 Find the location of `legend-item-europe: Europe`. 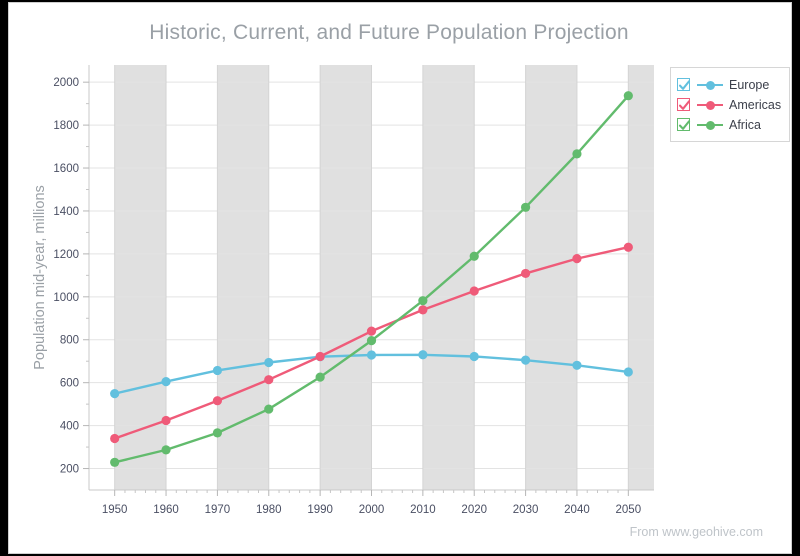

legend-item-europe: Europe is located at coordinates (729, 84).